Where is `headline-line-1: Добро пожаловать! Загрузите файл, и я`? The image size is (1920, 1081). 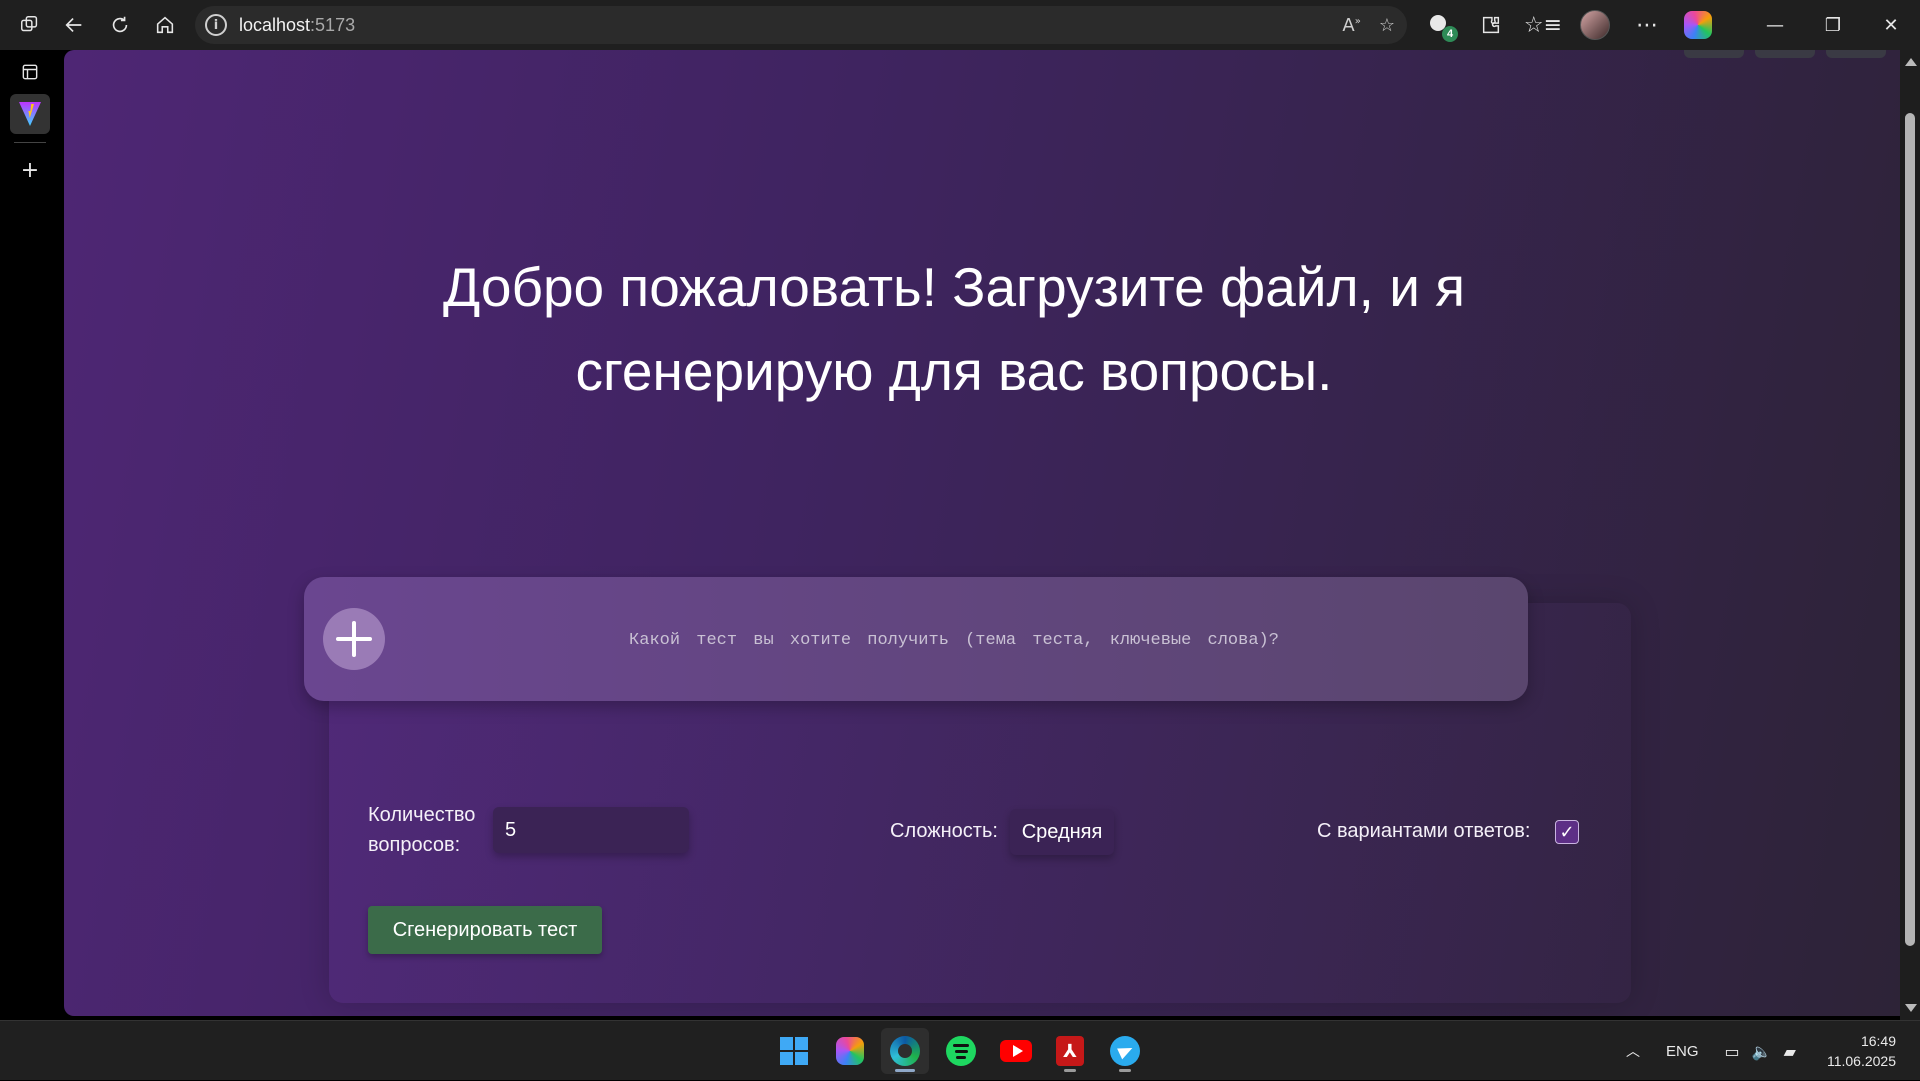 headline-line-1: Добро пожаловать! Загрузите файл, и я is located at coordinates (954, 287).